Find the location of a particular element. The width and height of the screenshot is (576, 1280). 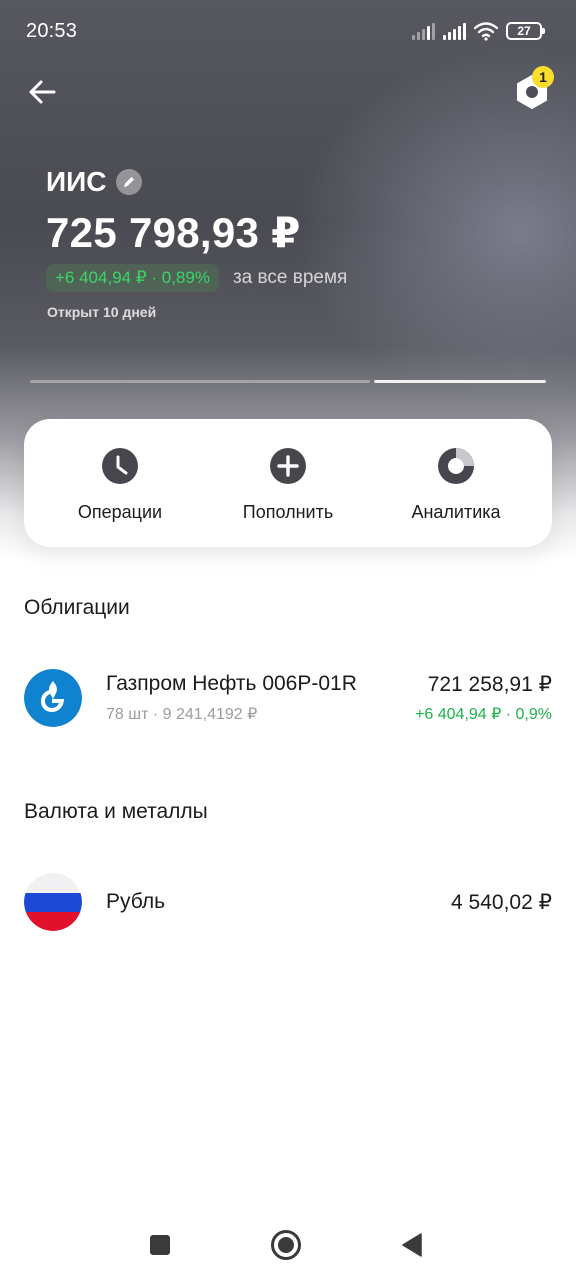

status-icons: 27 is located at coordinates (478, 31).